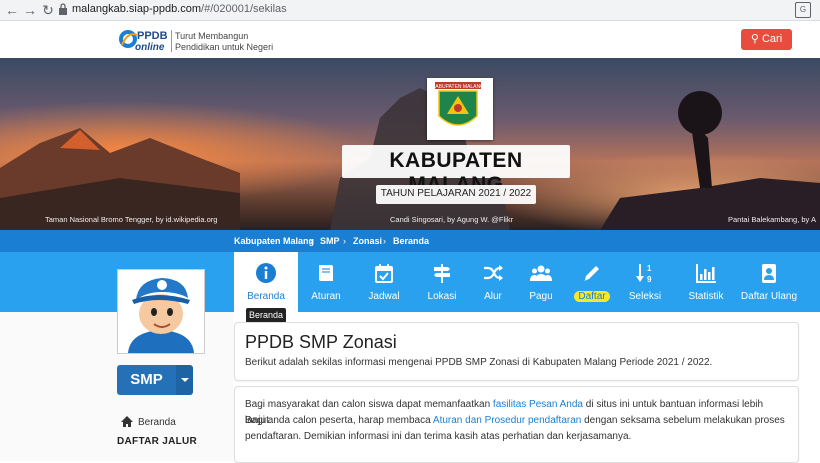 The image size is (820, 463). I want to click on nav-beranda: Beranda, so click(266, 282).